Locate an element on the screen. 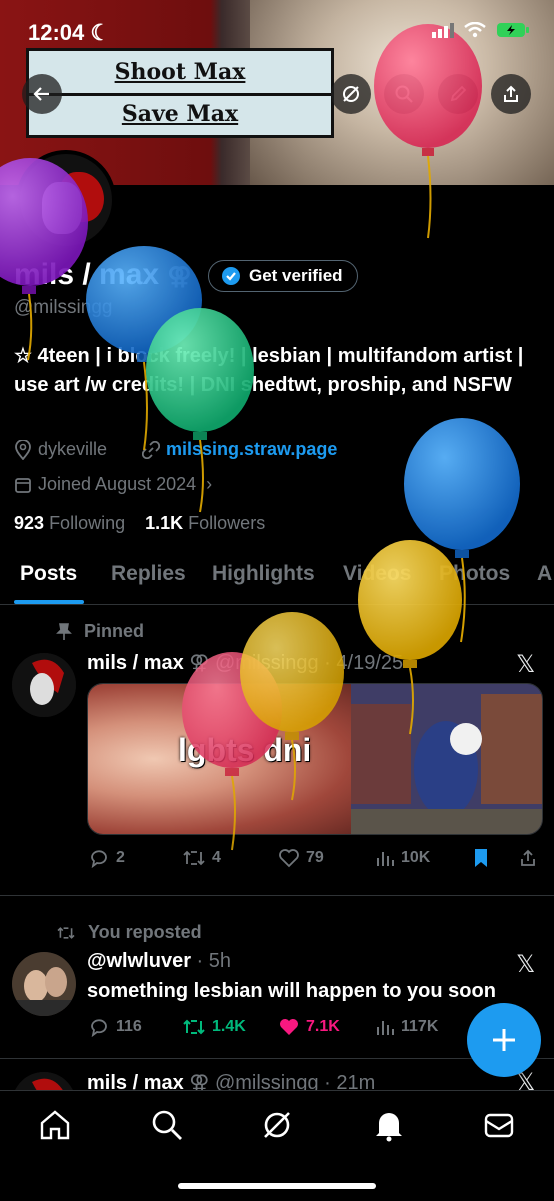 Image resolution: width=554 pixels, height=1201 pixels. tab-posts: Posts is located at coordinates (48, 574).